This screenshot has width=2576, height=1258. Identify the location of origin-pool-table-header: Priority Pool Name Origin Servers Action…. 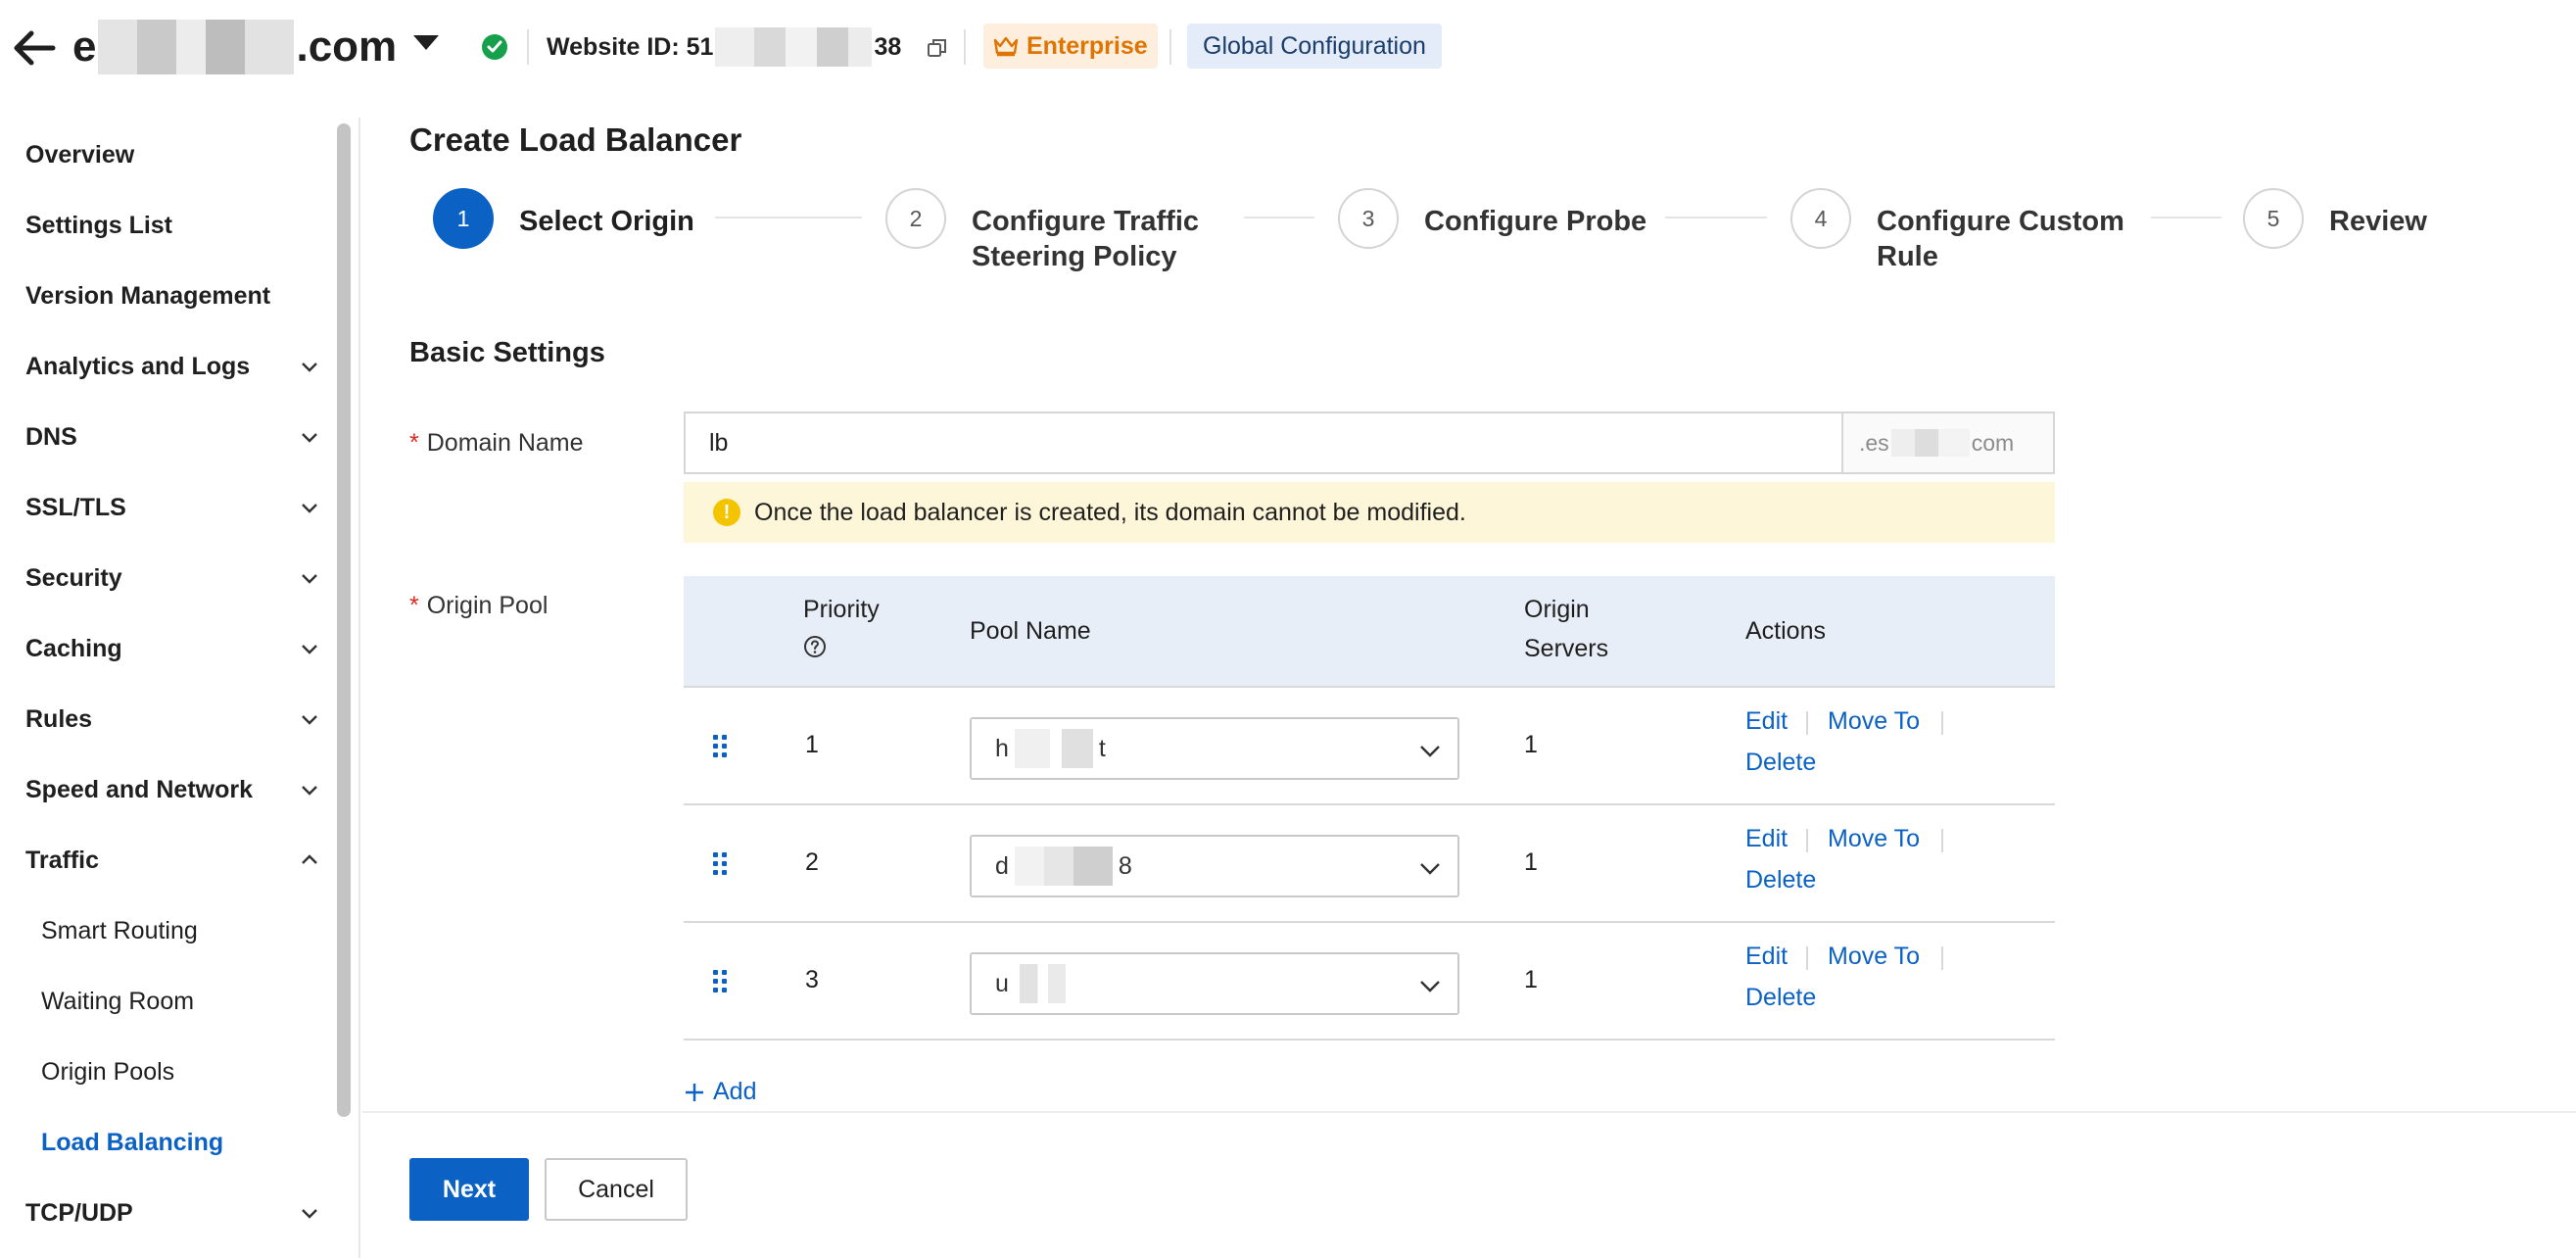
(1369, 632).